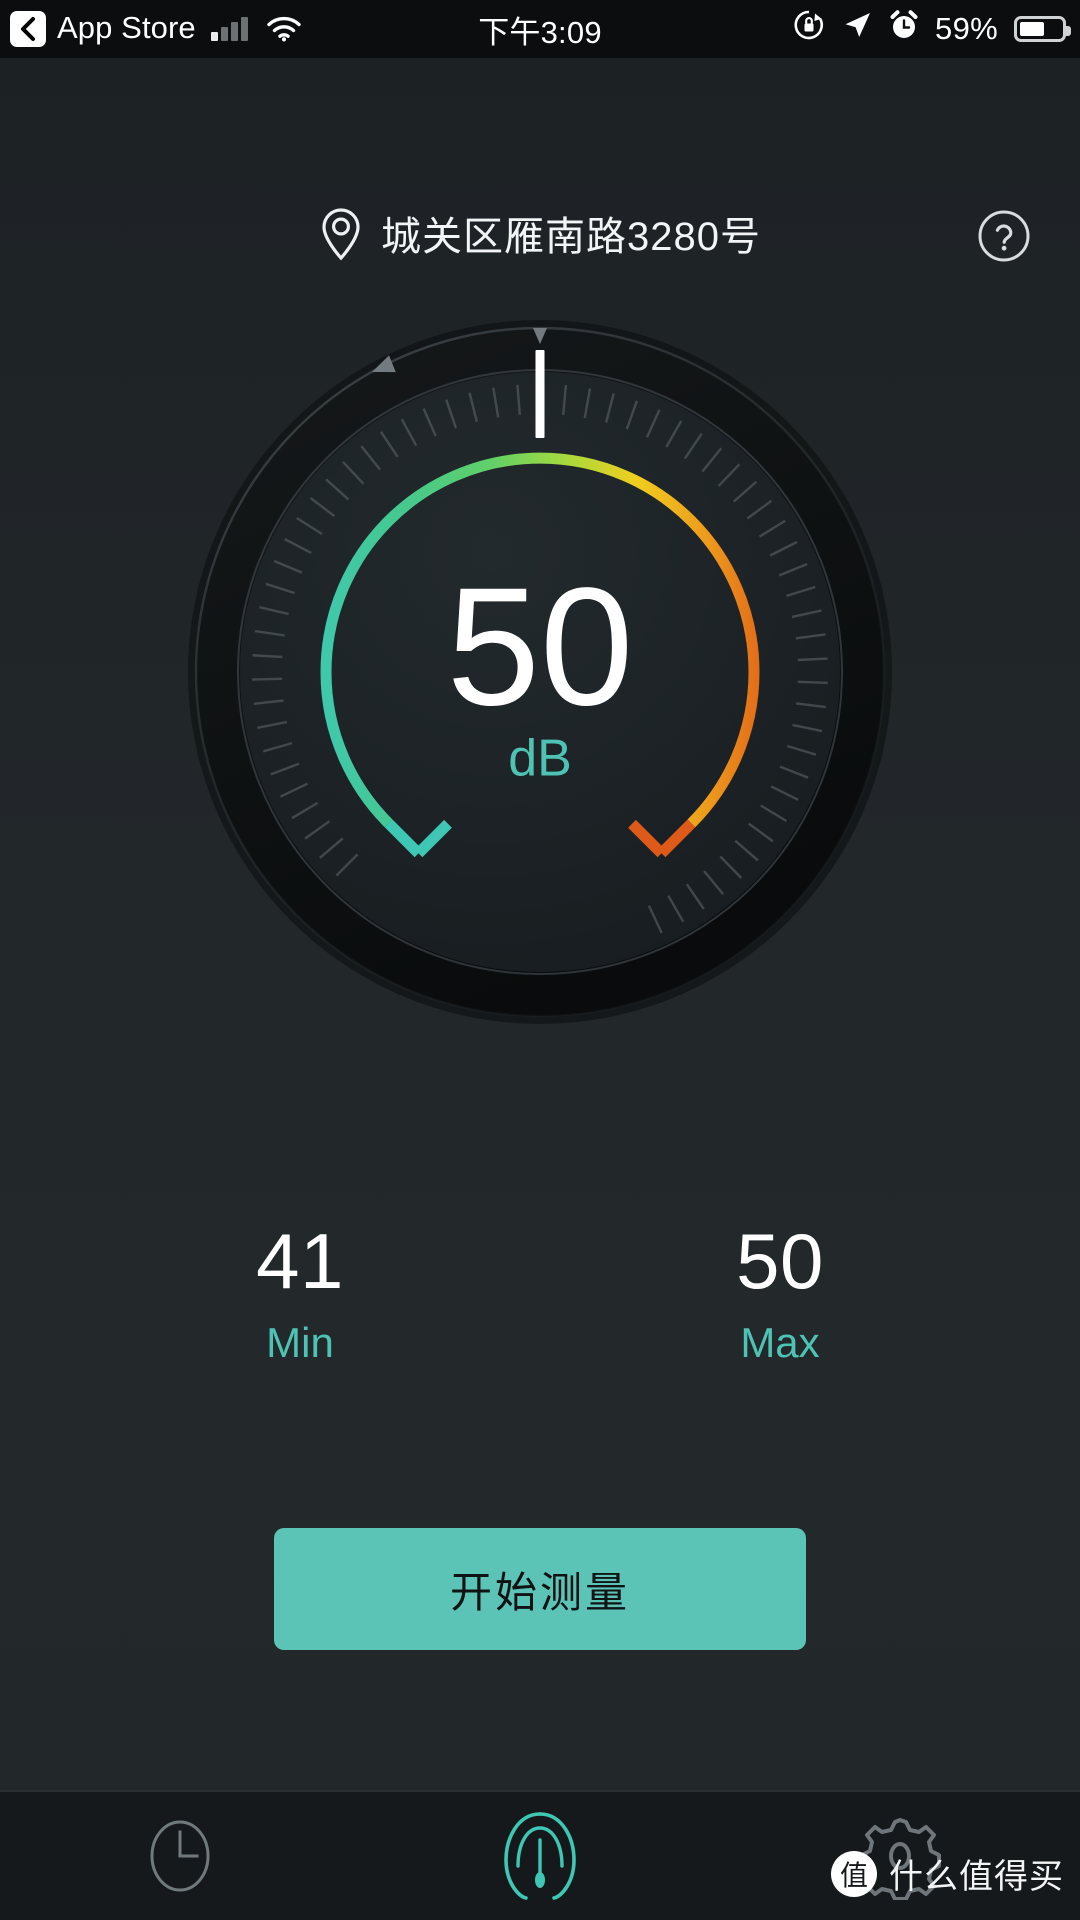  What do you see at coordinates (1042, 29) in the screenshot?
I see `battery-icon` at bounding box center [1042, 29].